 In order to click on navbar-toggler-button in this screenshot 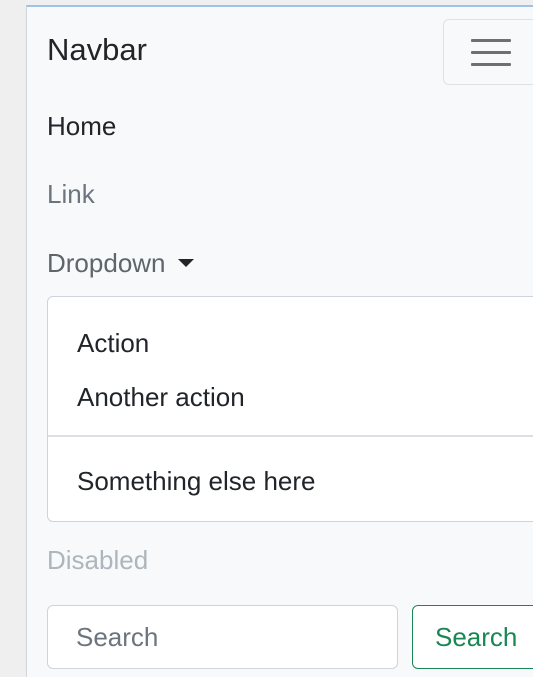, I will do `click(488, 52)`.